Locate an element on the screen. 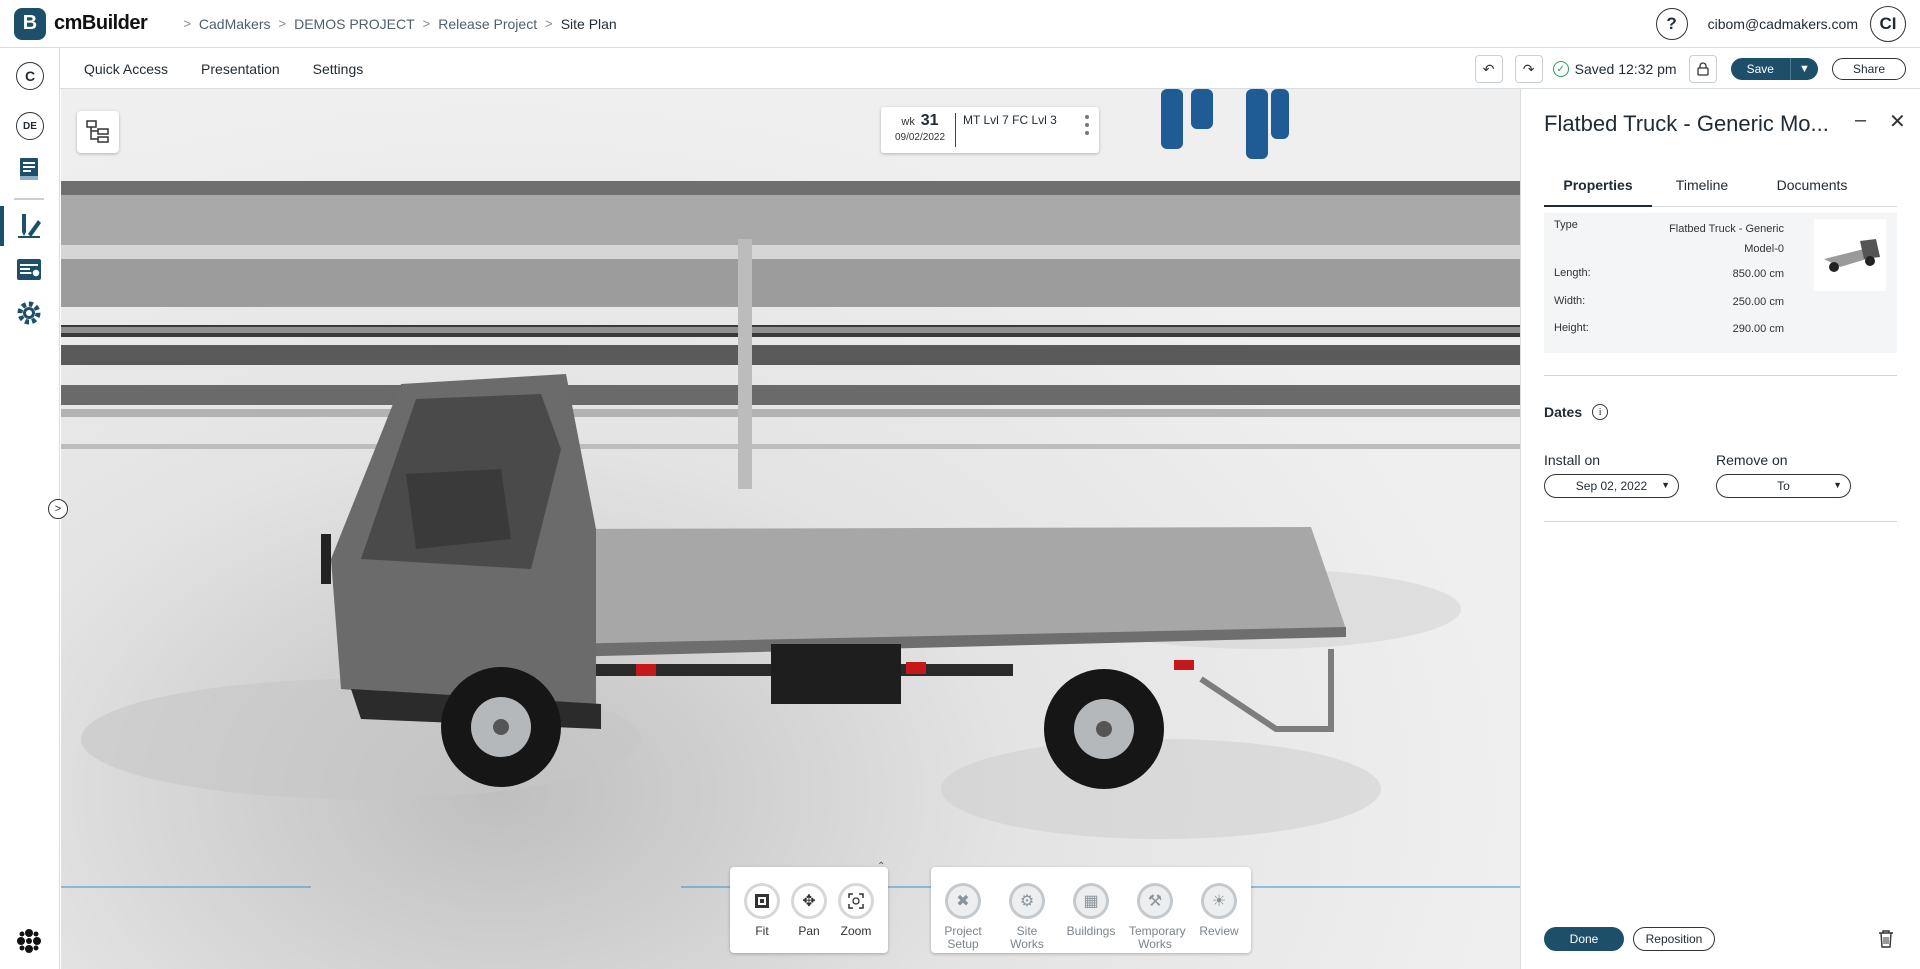 This screenshot has height=969, width=1920. site-works-tool: ⚙ Site Works is located at coordinates (1027, 917).